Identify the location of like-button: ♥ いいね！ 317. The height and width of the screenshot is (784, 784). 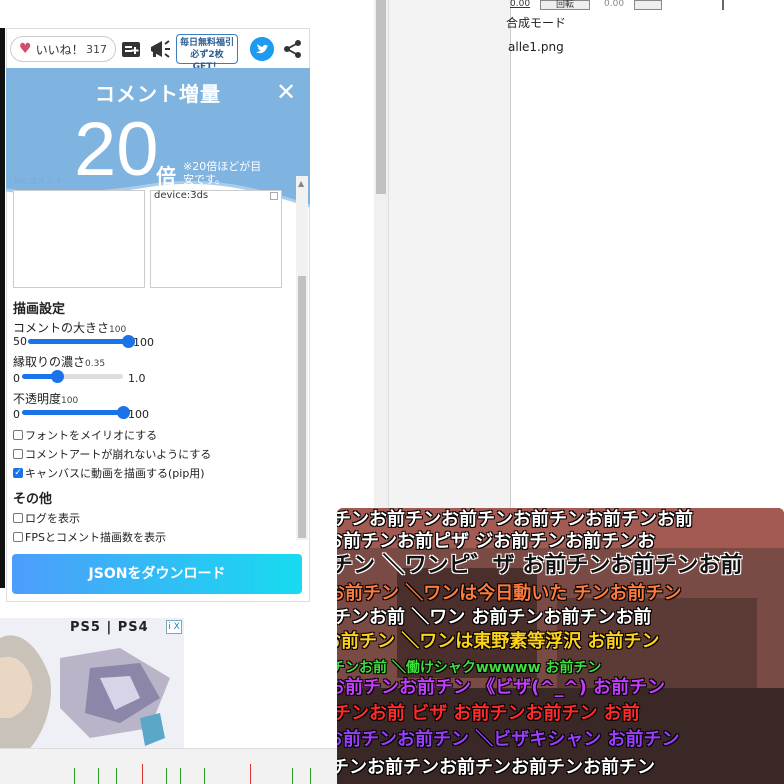
(63, 49).